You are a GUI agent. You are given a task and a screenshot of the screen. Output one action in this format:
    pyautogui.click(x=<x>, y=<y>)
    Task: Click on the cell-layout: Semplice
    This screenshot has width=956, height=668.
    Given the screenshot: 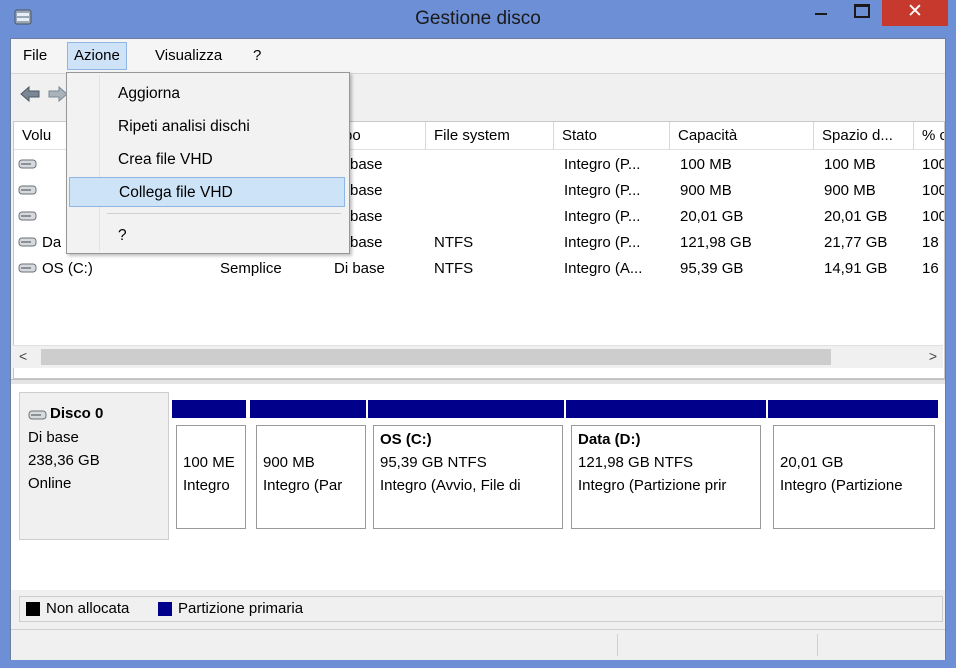 What is the action you would take?
    pyautogui.click(x=251, y=268)
    